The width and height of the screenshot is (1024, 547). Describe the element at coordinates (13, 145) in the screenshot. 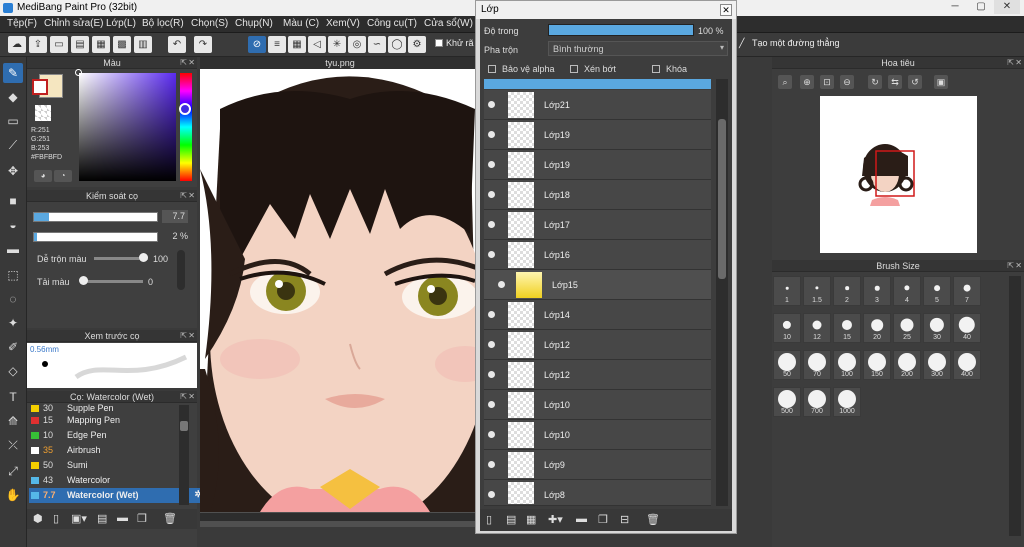

I see `line-tool-icon: ⟋` at that location.